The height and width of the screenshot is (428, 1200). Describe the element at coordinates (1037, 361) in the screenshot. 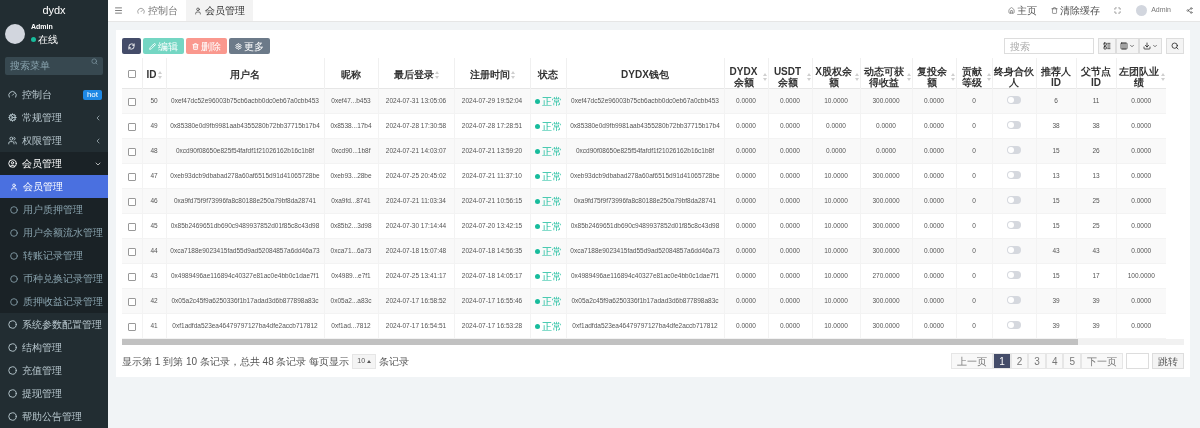

I see `page-link: 3` at that location.